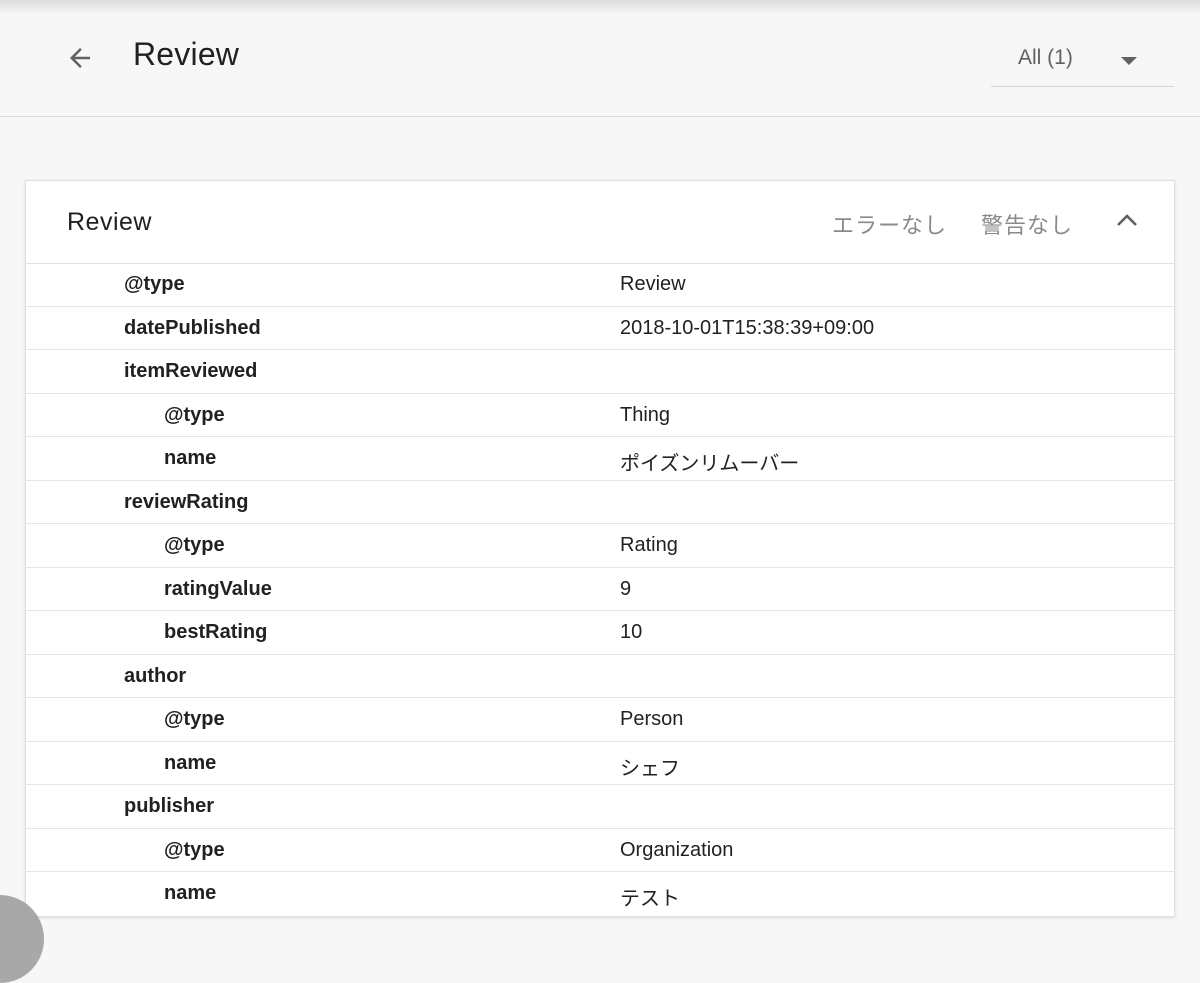 This screenshot has width=1200, height=983. What do you see at coordinates (600, 807) in the screenshot?
I see `table-row: publisher` at bounding box center [600, 807].